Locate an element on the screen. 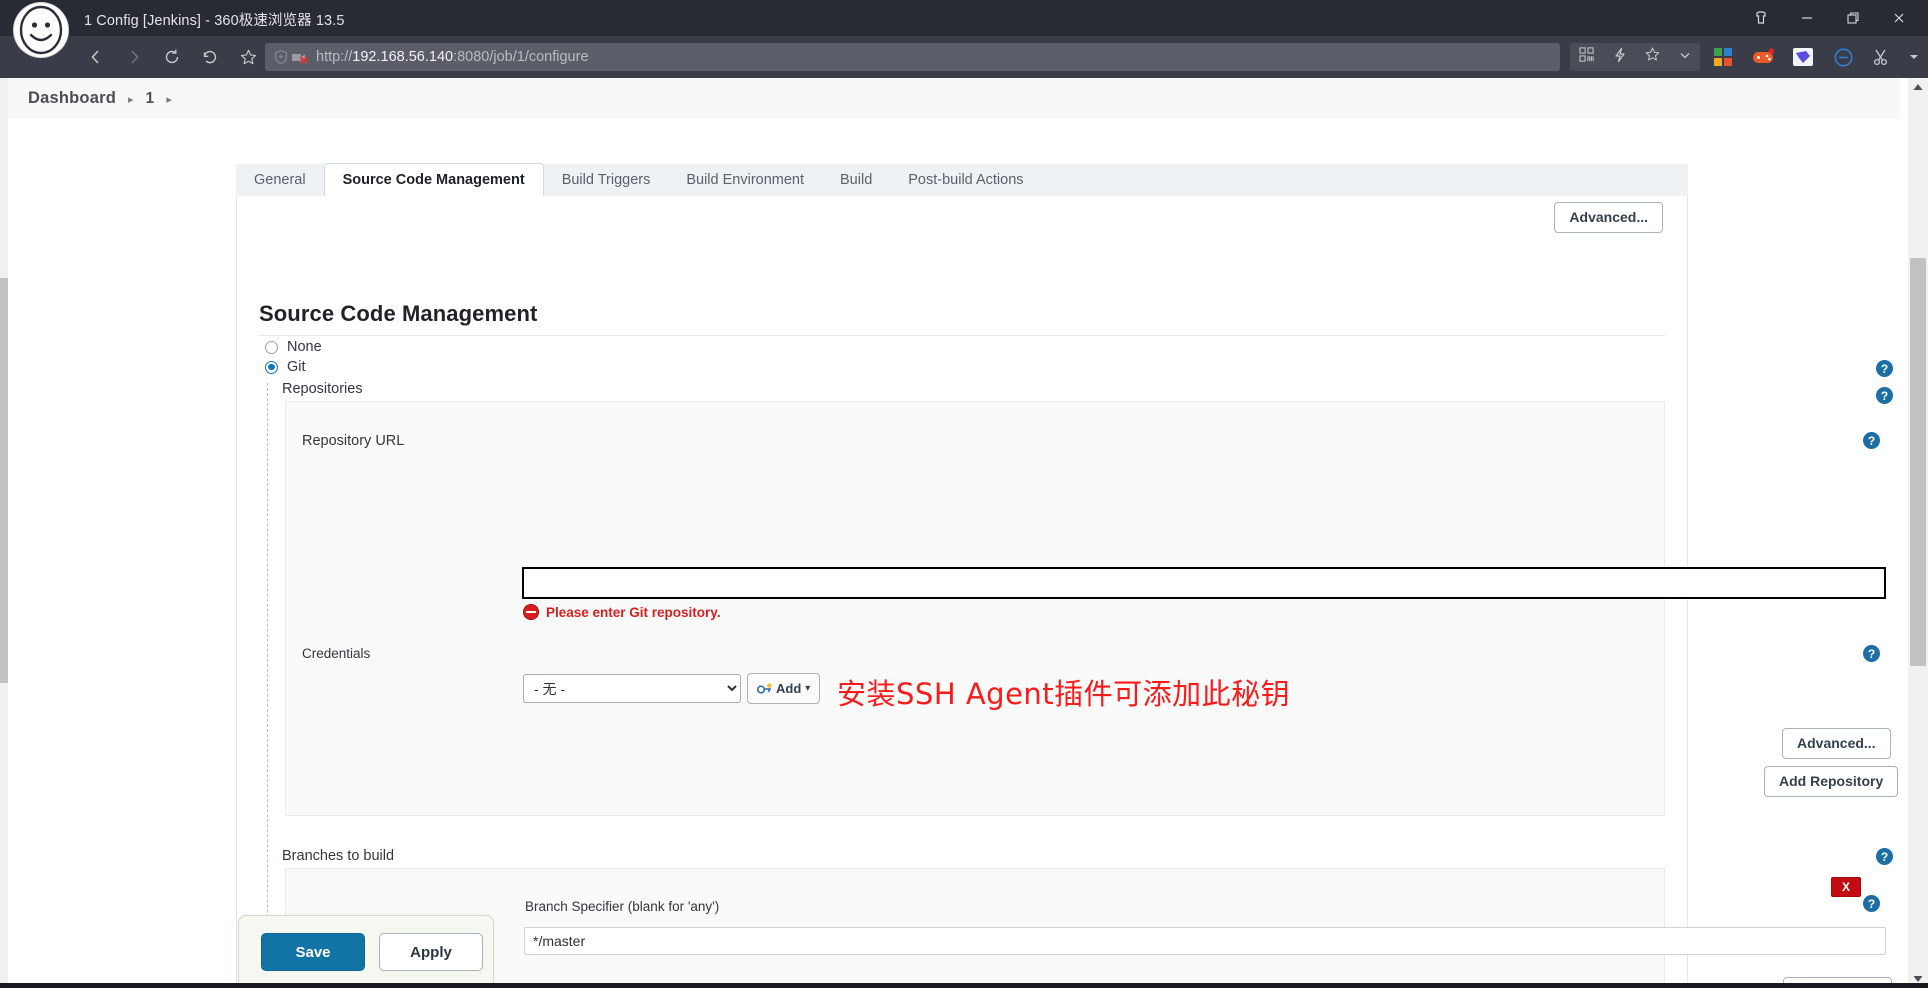 This screenshot has width=1928, height=988. add-repository-button: Add Repository is located at coordinates (1831, 782).